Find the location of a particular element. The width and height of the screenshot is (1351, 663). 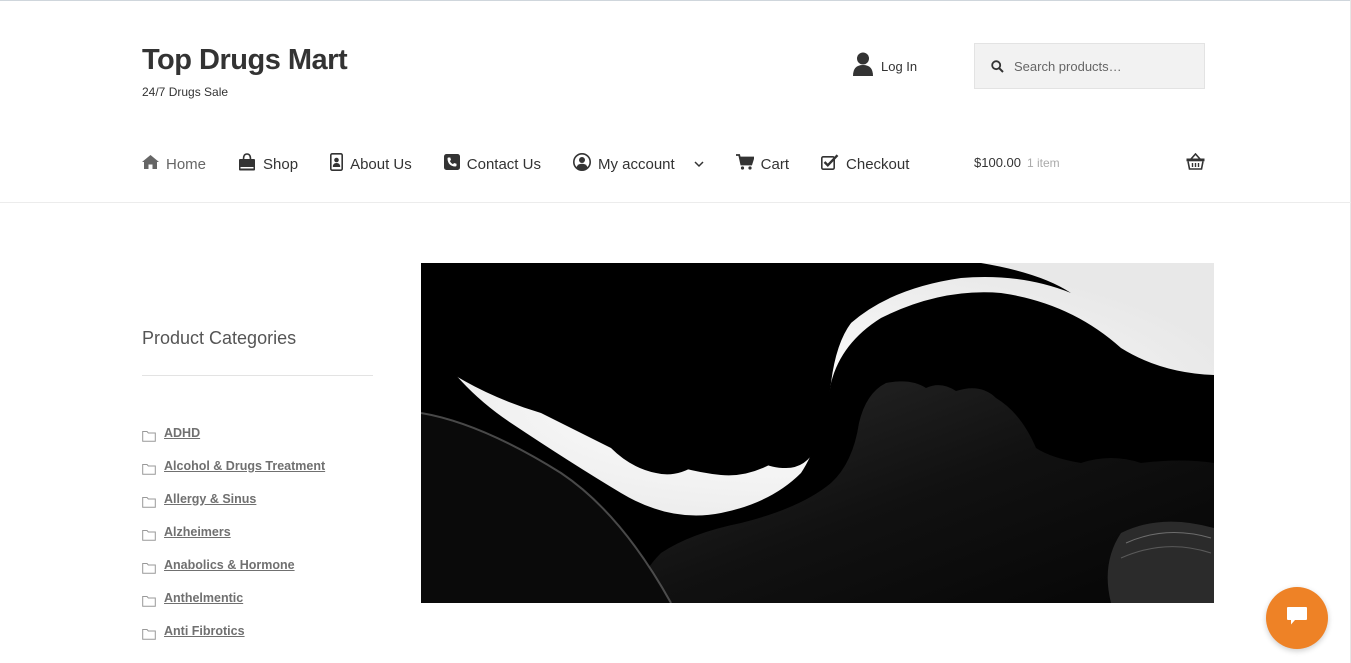

nav-about-label: About Us is located at coordinates (381, 164).